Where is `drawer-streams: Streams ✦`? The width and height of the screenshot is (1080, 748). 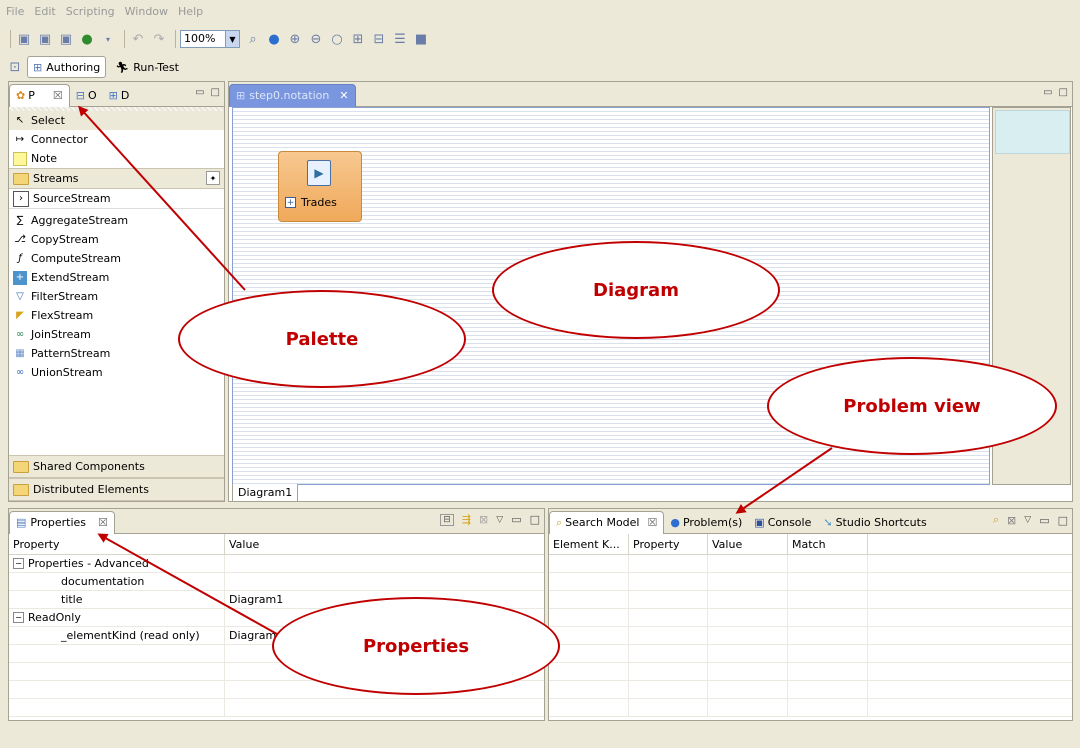 drawer-streams: Streams ✦ is located at coordinates (116, 178).